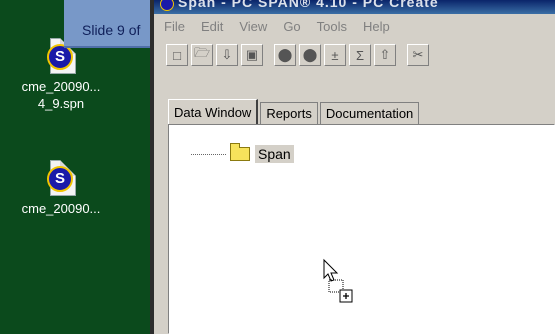 Image resolution: width=555 pixels, height=334 pixels. What do you see at coordinates (61, 178) in the screenshot?
I see `spn-file-icon: S` at bounding box center [61, 178].